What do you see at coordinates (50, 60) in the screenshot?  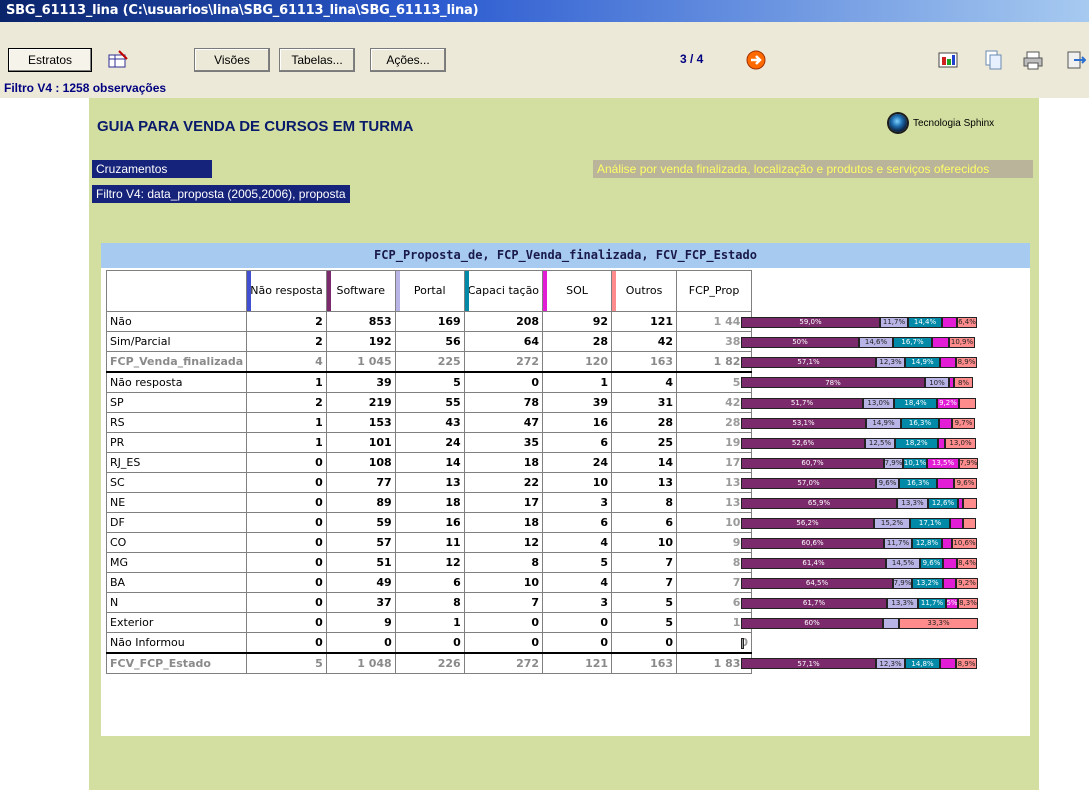 I see `estratos-button: Estratos` at bounding box center [50, 60].